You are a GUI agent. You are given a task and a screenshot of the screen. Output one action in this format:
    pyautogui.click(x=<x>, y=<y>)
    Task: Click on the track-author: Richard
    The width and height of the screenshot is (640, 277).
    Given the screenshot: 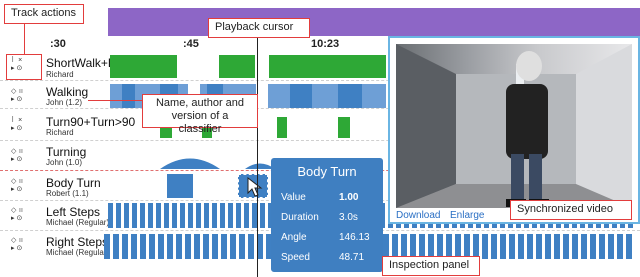 What is the action you would take?
    pyautogui.click(x=60, y=74)
    